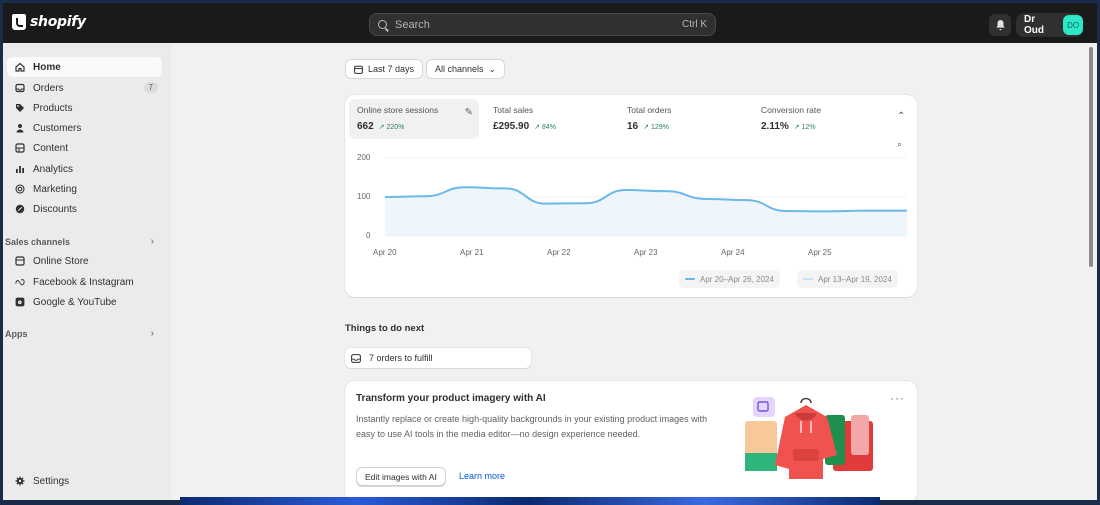 Image resolution: width=1100 pixels, height=505 pixels. I want to click on metric-value-row: 662 ↗ 220%, so click(414, 126).